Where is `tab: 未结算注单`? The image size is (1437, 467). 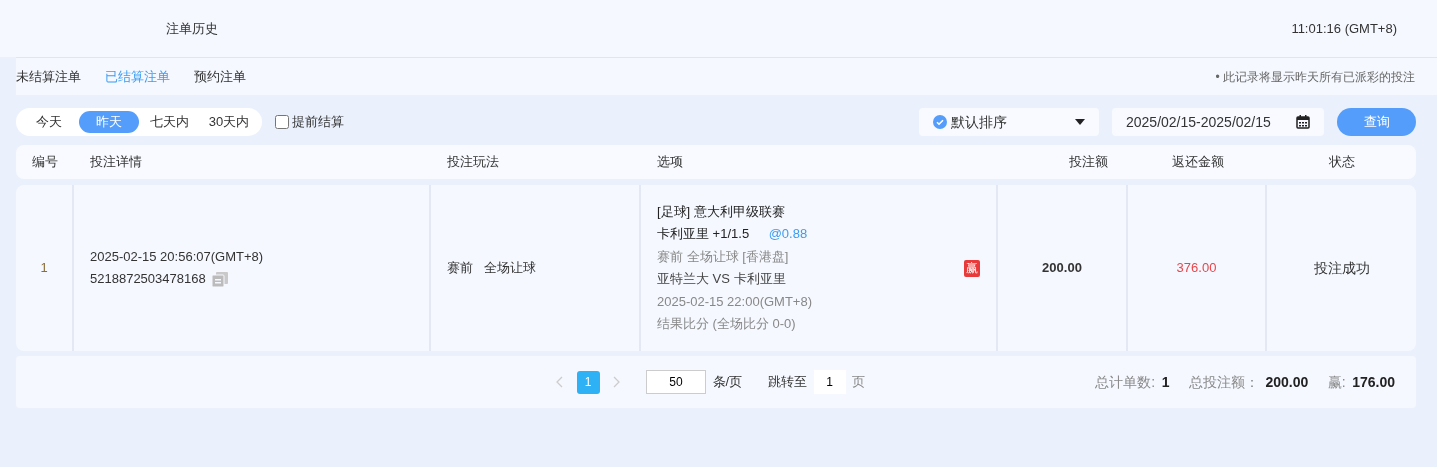
tab: 未结算注单 is located at coordinates (48, 76).